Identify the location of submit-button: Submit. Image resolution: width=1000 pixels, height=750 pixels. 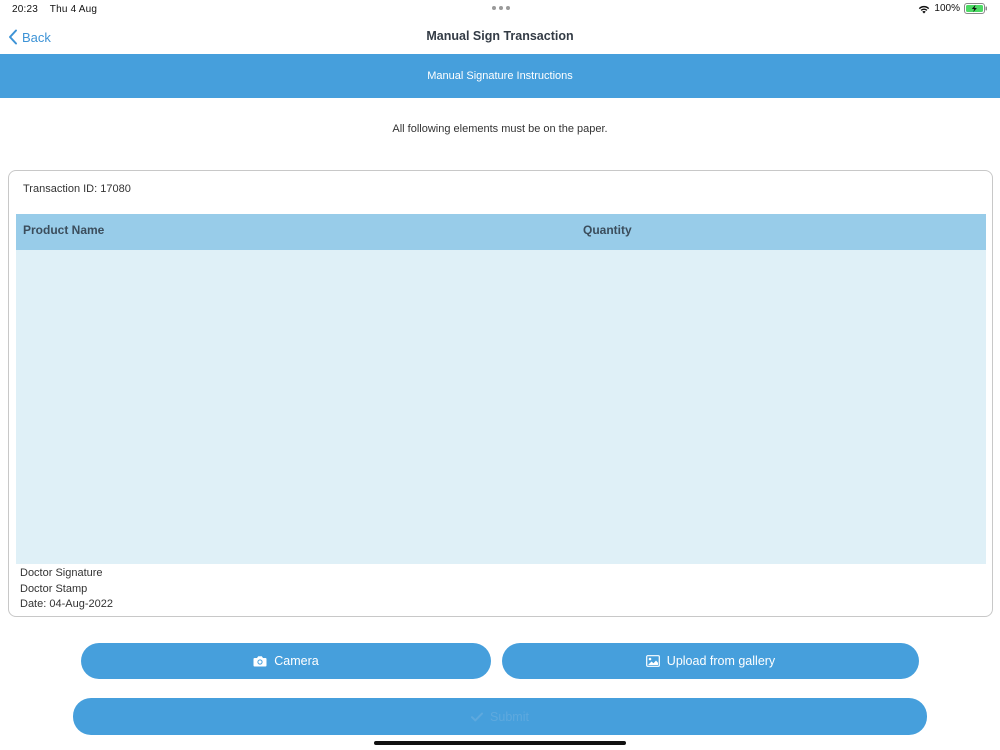
(500, 716).